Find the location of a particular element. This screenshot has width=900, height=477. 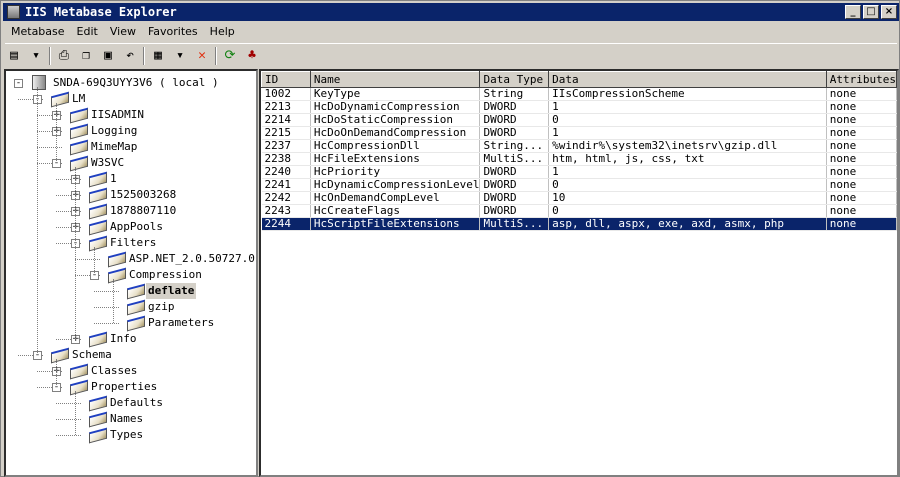

tree-node: gzip is located at coordinates (131, 307).